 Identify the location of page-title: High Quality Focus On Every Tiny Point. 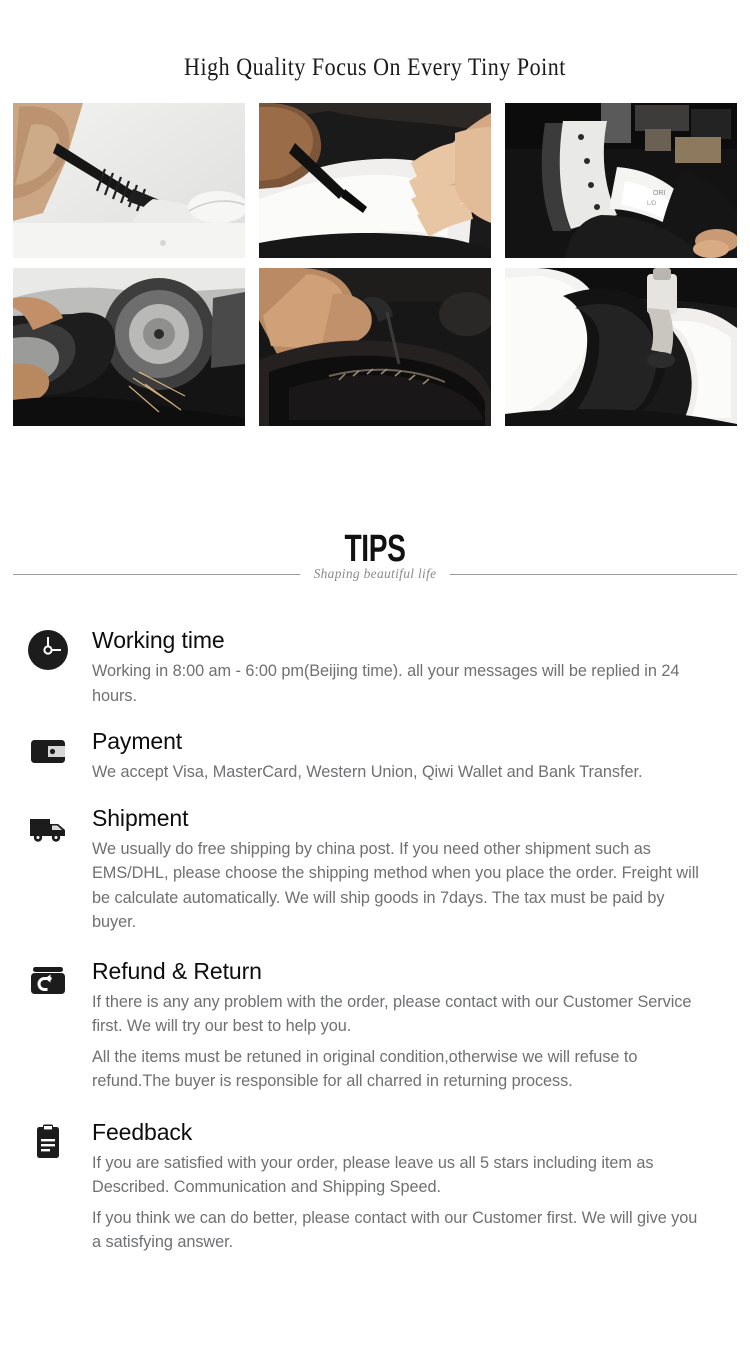
(375, 67).